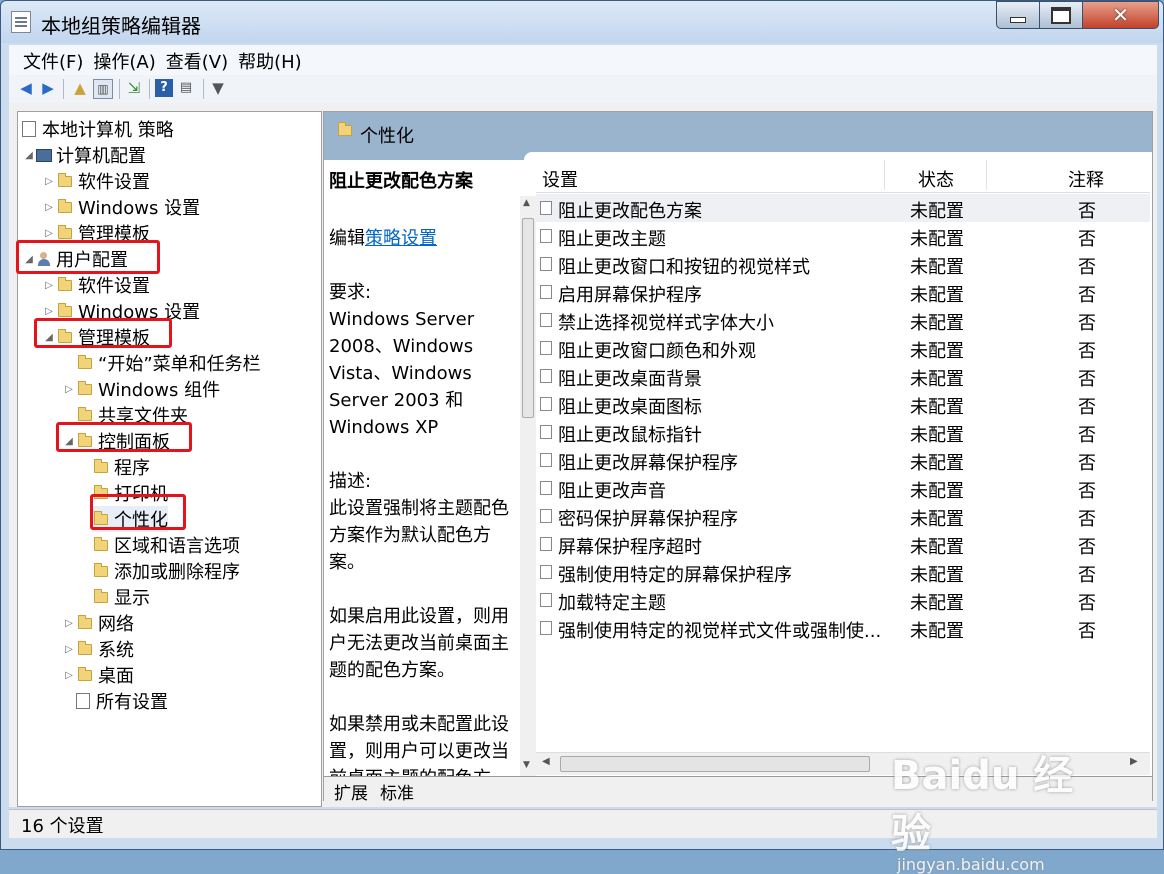 The height and width of the screenshot is (874, 1164). I want to click on up-folder-icon: ▲, so click(80, 88).